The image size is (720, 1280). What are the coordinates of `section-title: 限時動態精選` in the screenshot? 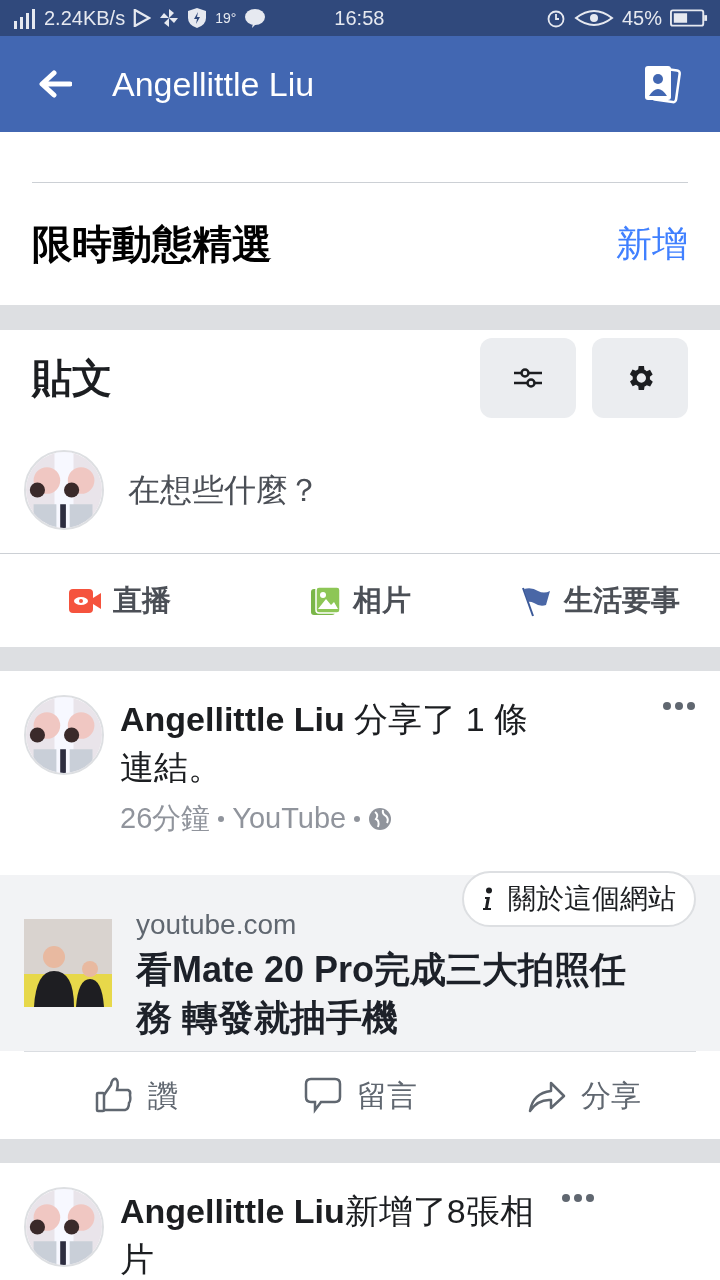 It's located at (152, 244).